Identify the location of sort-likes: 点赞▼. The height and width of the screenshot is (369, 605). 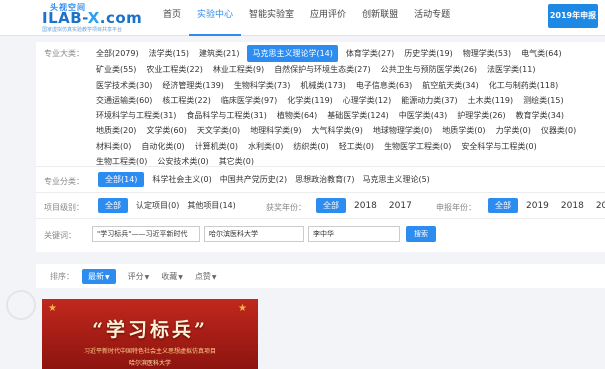
(206, 276).